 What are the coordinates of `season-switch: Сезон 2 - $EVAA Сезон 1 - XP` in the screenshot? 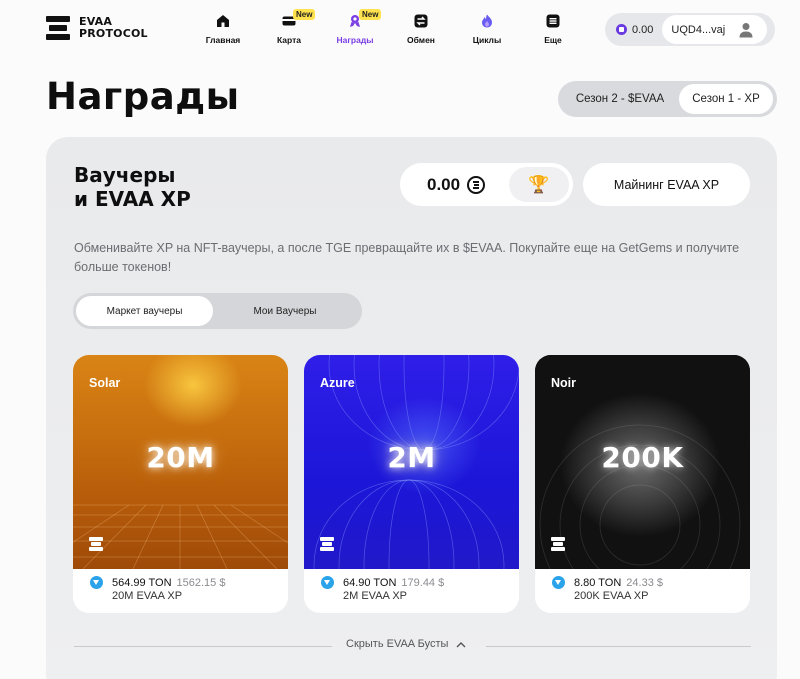 It's located at (667, 99).